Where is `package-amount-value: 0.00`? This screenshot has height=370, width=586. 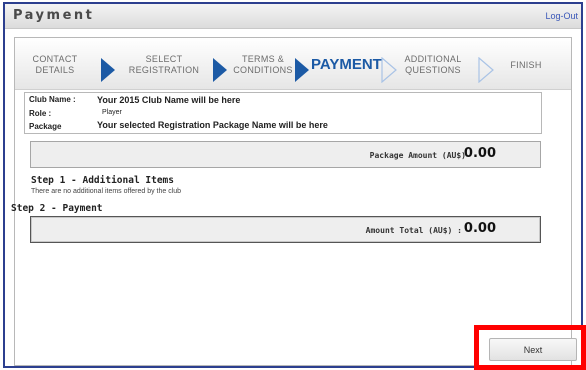 package-amount-value: 0.00 is located at coordinates (479, 153).